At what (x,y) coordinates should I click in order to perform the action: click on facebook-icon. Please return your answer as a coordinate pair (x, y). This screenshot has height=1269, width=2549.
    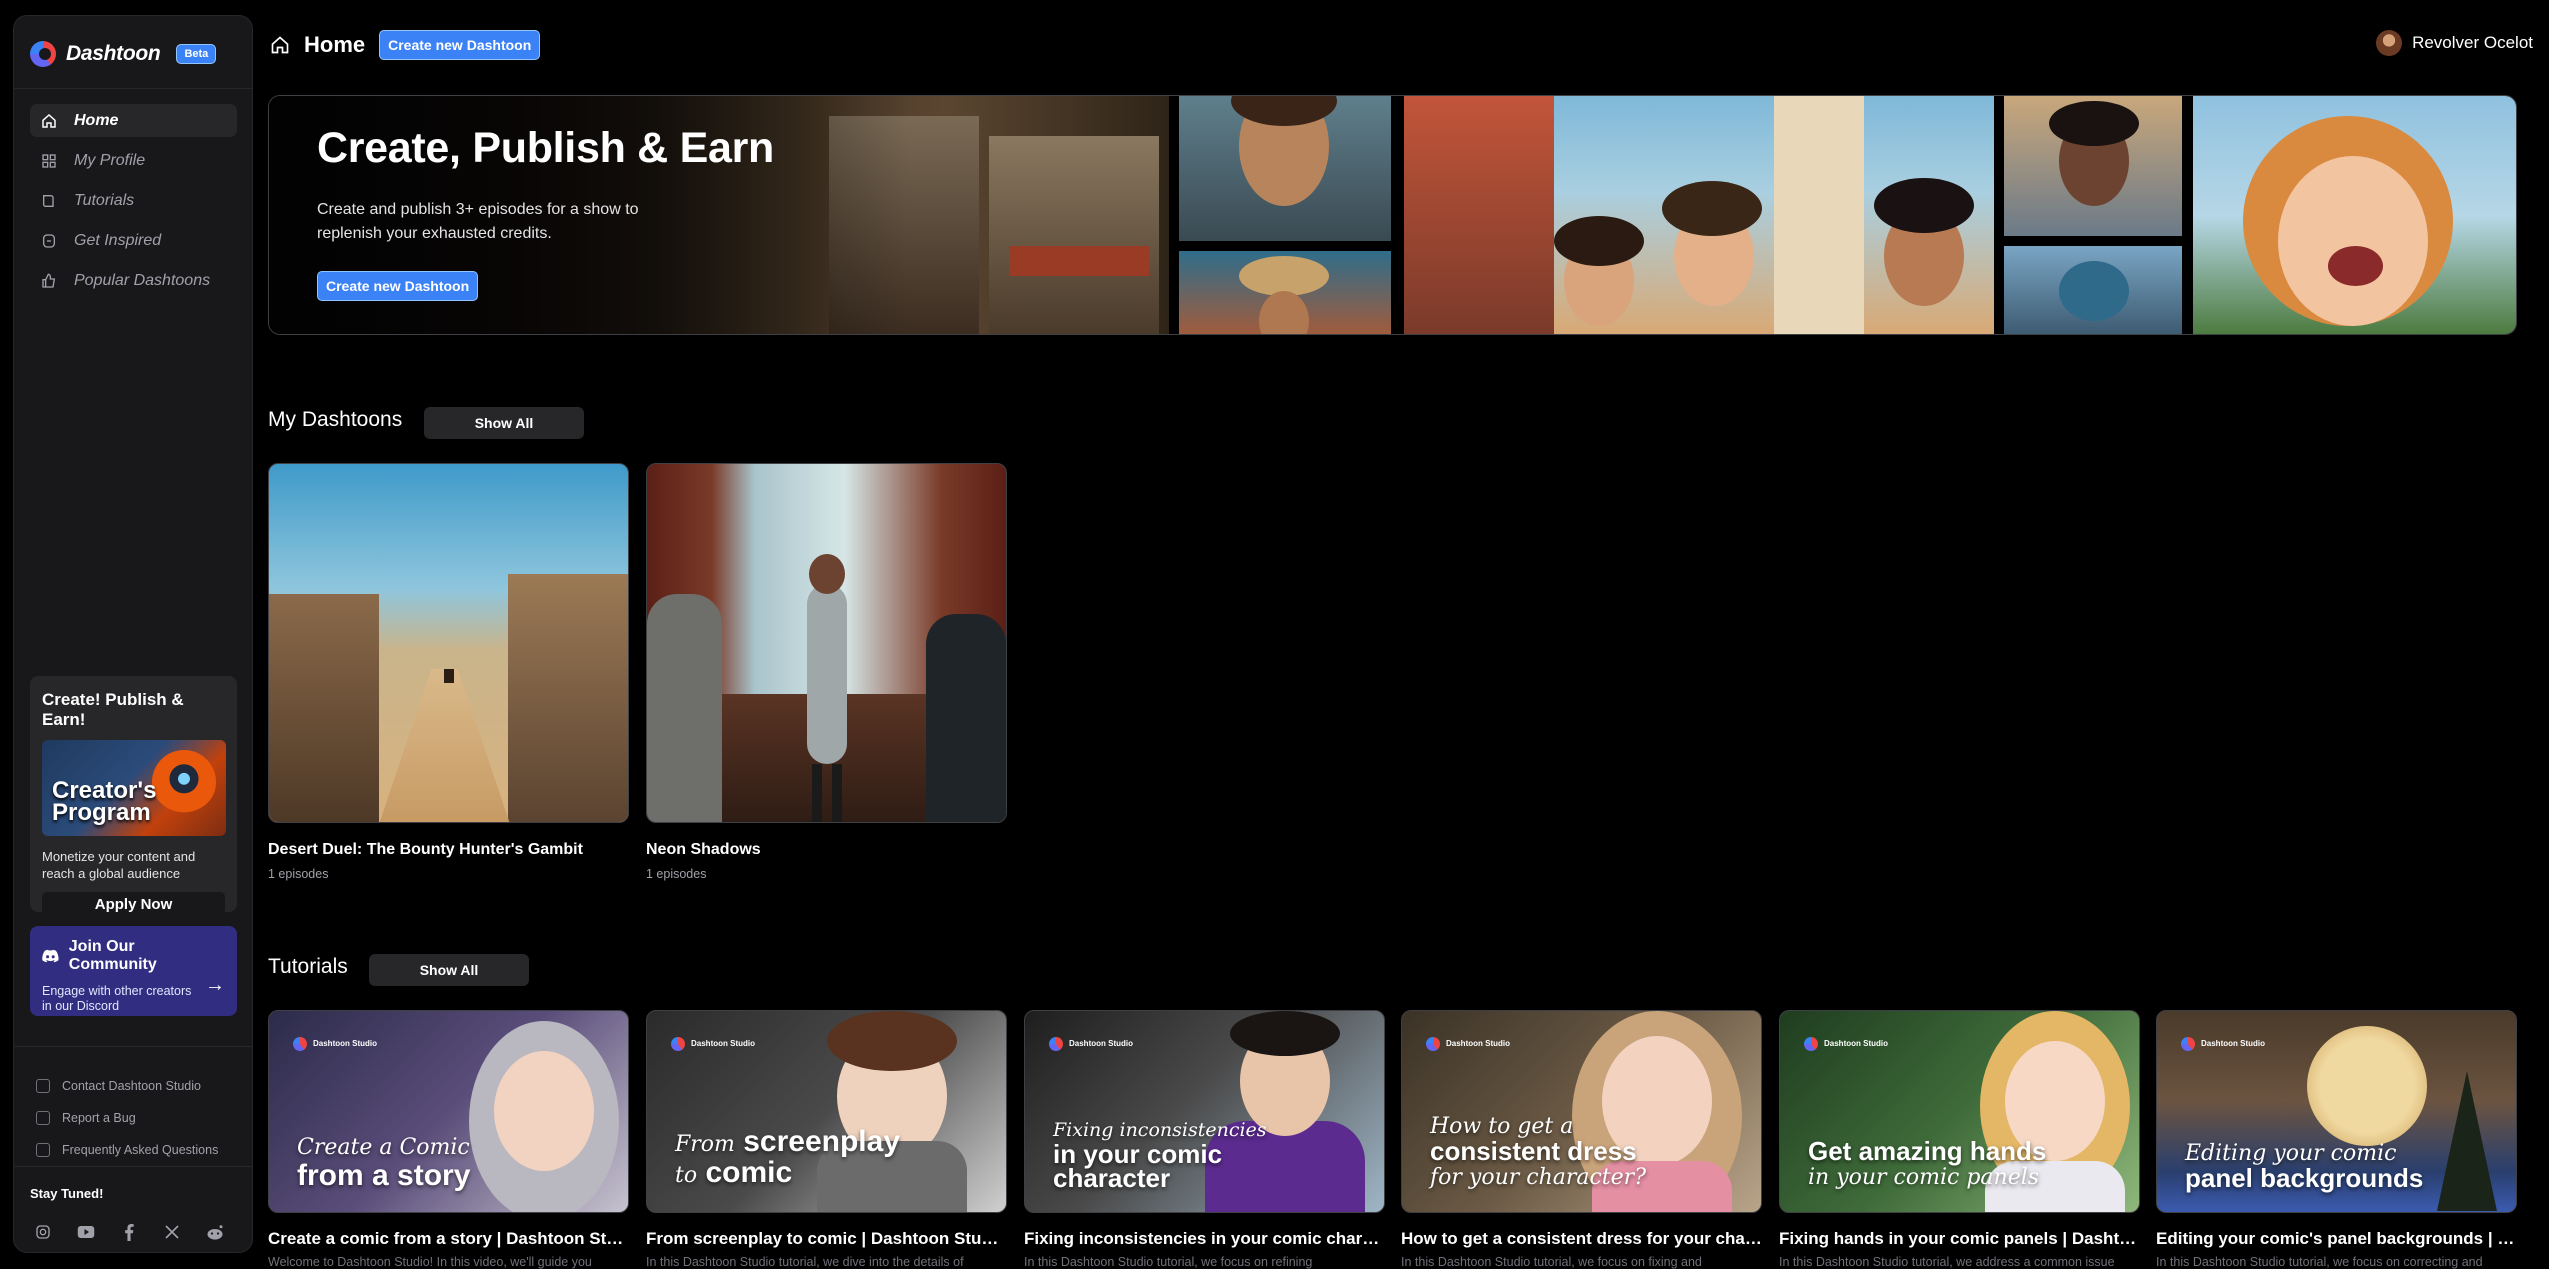
    Looking at the image, I should click on (129, 1232).